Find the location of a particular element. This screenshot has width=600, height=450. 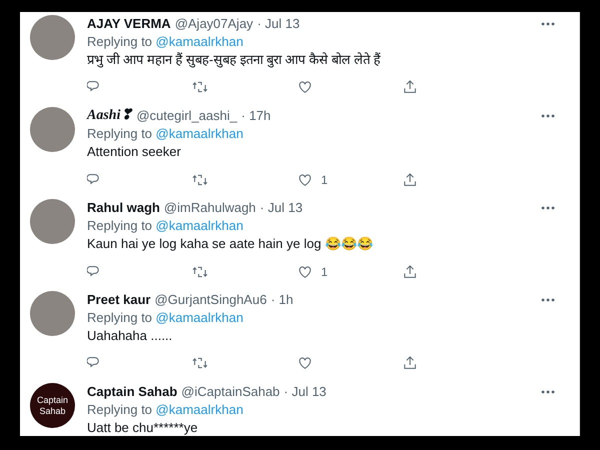

tweet-text: Attention seeker is located at coordinates (134, 152).